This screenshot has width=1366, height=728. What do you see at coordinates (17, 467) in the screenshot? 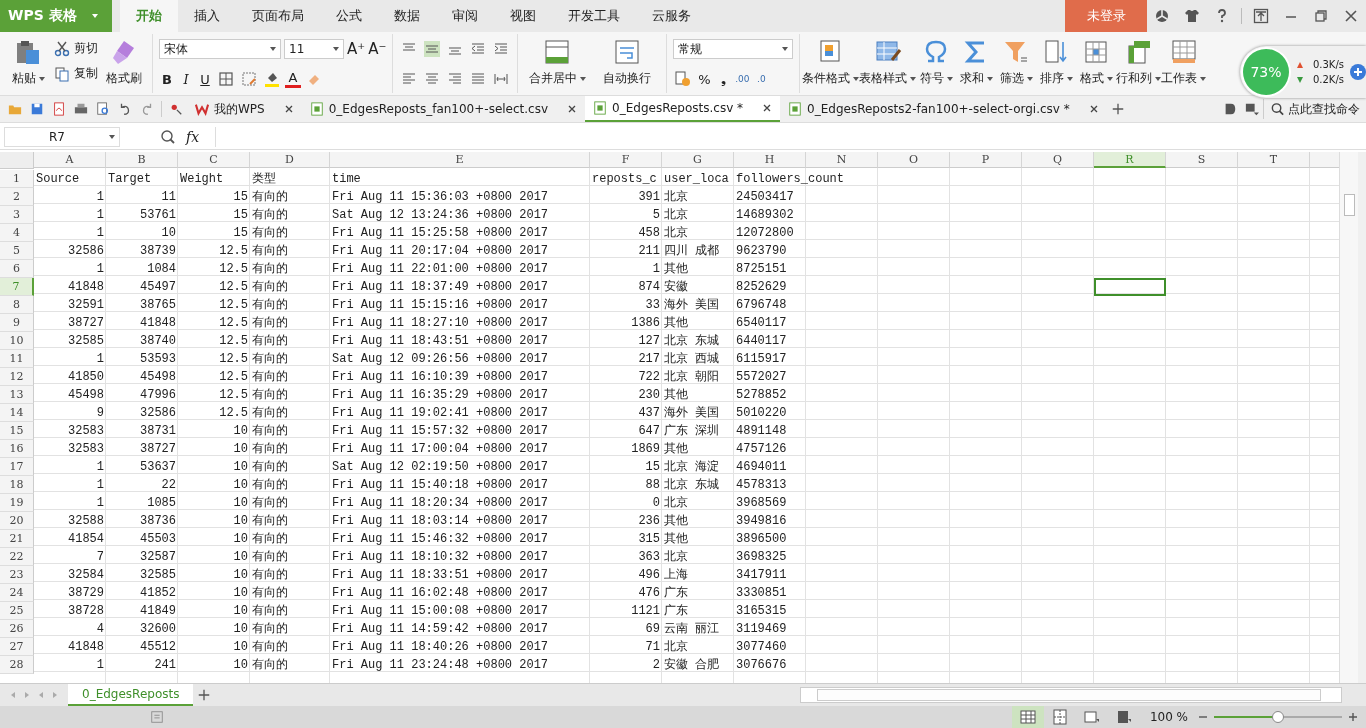
I see `row-header: 17` at bounding box center [17, 467].